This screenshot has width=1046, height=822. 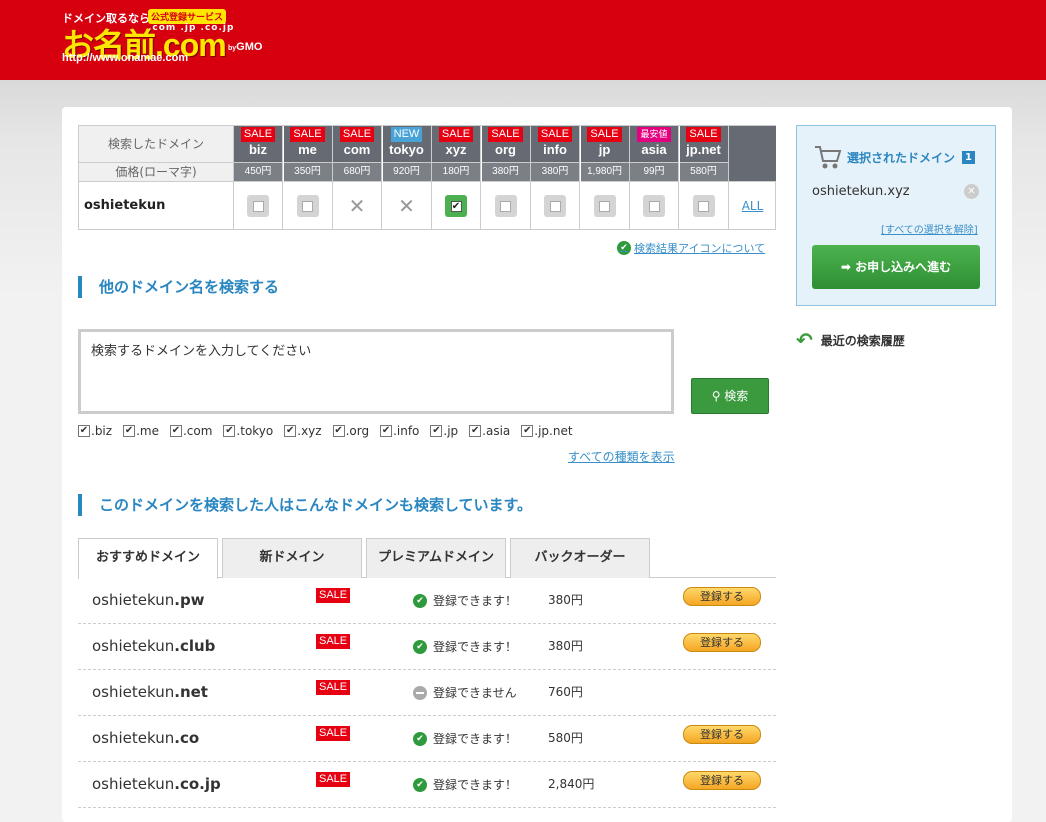 What do you see at coordinates (752, 205) in the screenshot?
I see `select-all-link: ALL` at bounding box center [752, 205].